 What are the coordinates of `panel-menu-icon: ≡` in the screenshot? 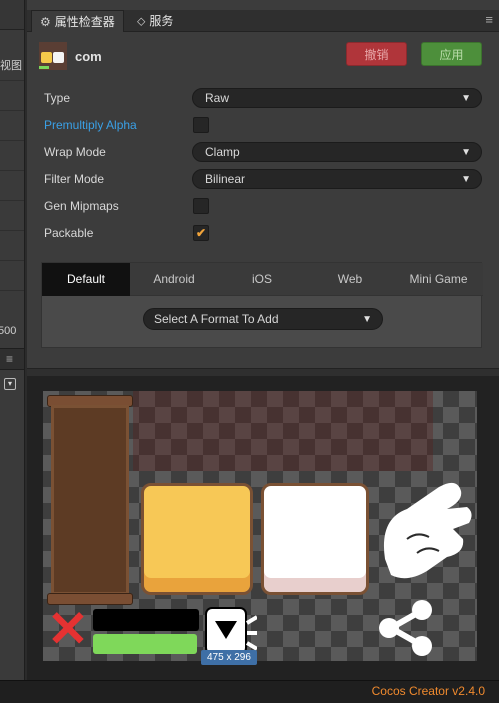 It's located at (489, 19).